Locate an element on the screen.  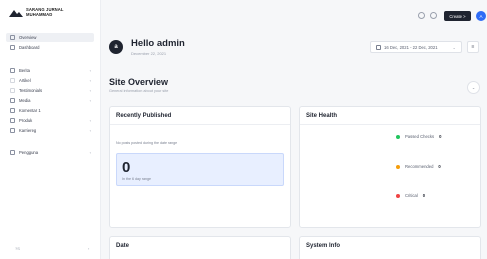
health-label: Passed Checks is located at coordinates (420, 136).